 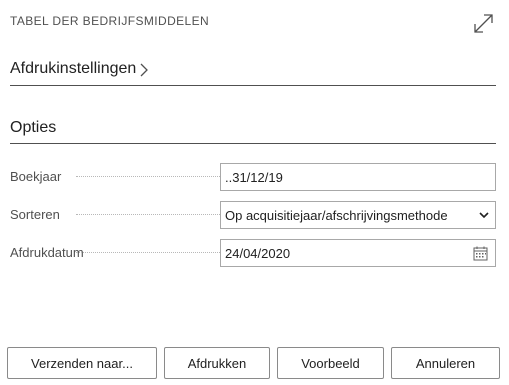 What do you see at coordinates (36, 176) in the screenshot?
I see `fiscal-year-label: Boekjaar` at bounding box center [36, 176].